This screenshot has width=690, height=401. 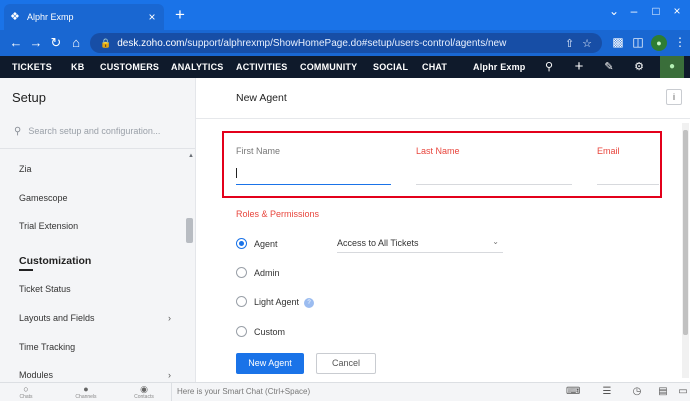 I want to click on last-name-input, so click(x=494, y=184).